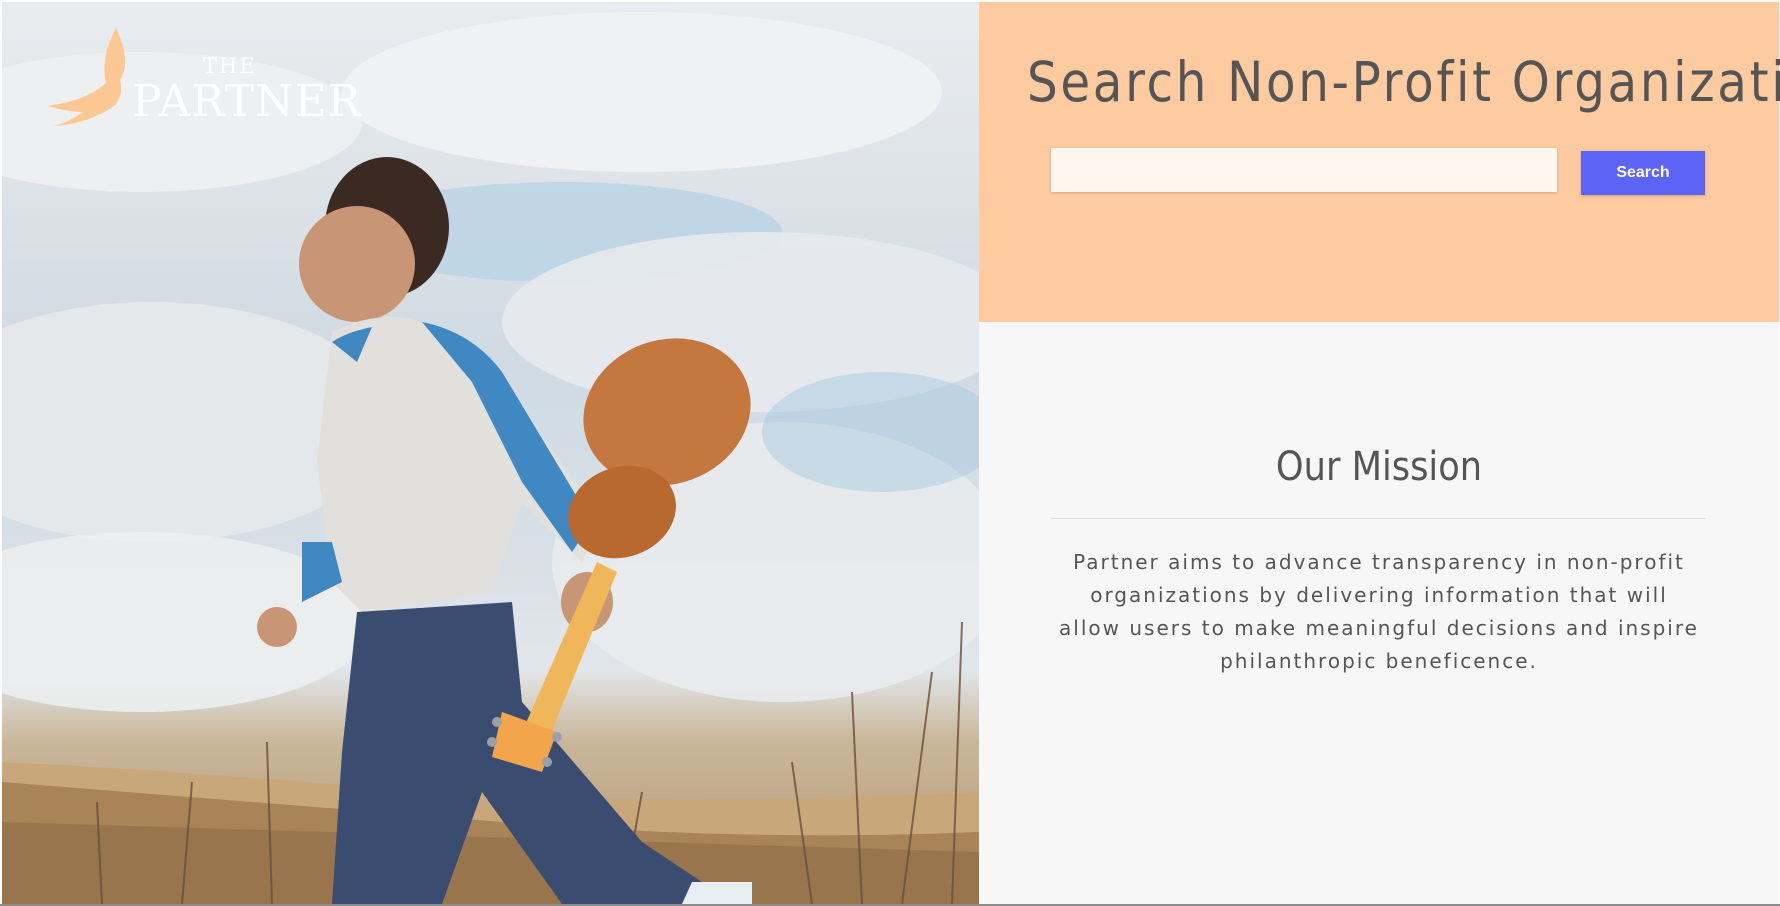  I want to click on mission-title: Our Mission, so click(1379, 467).